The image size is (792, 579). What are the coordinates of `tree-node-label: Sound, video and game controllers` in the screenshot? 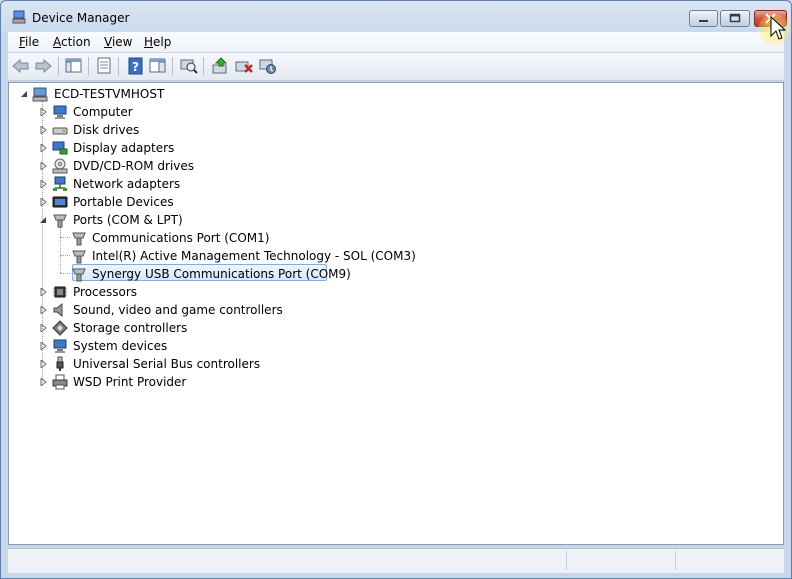 It's located at (178, 310).